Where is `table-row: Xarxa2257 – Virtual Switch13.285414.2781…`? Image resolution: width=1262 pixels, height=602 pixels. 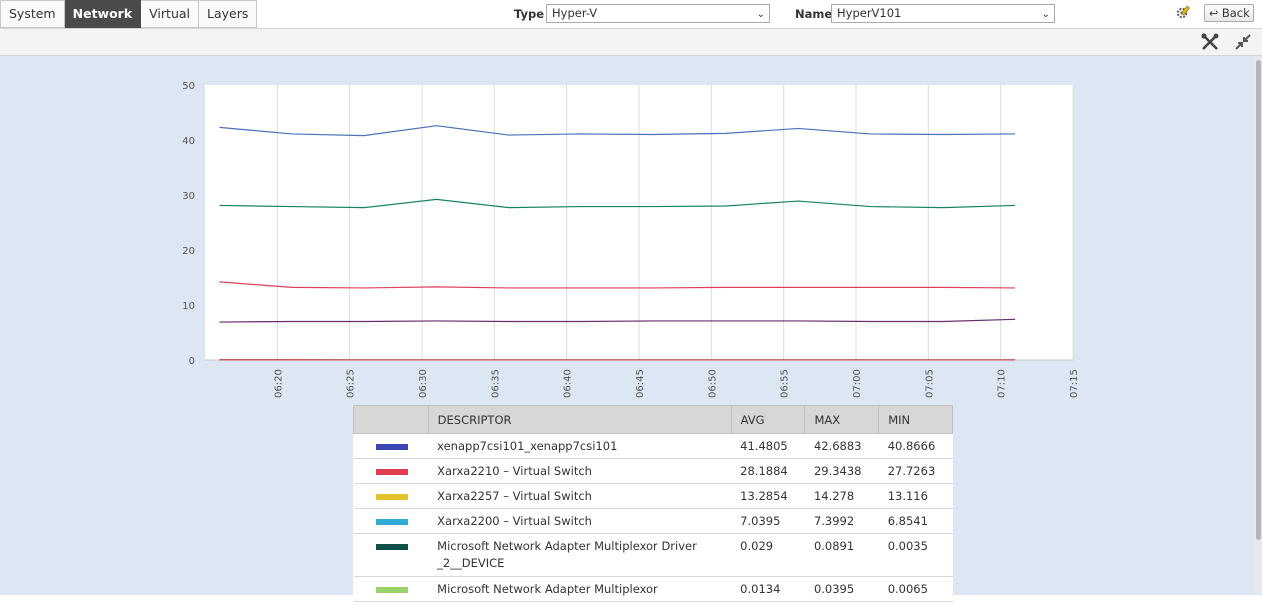
table-row: Xarxa2257 – Virtual Switch13.285414.2781… is located at coordinates (653, 496).